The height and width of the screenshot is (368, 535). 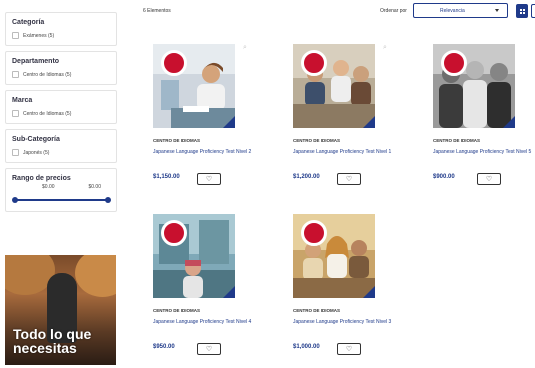 What do you see at coordinates (52, 334) in the screenshot?
I see `promo-text-line1: Todo lo que` at bounding box center [52, 334].